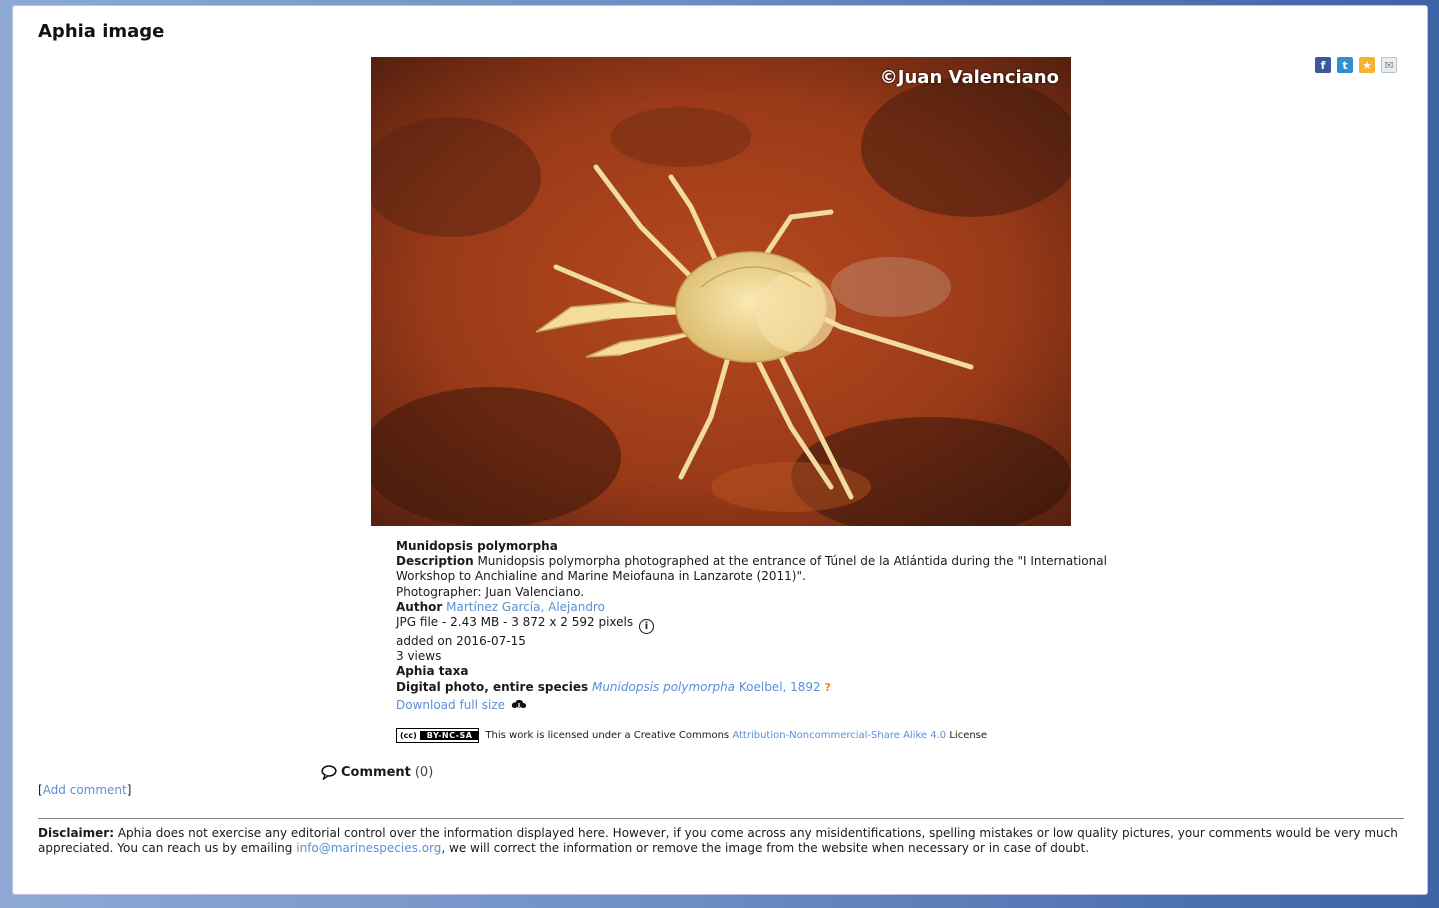 This screenshot has height=908, width=1439. I want to click on disclaimer-label: Disclaimer:, so click(76, 833).